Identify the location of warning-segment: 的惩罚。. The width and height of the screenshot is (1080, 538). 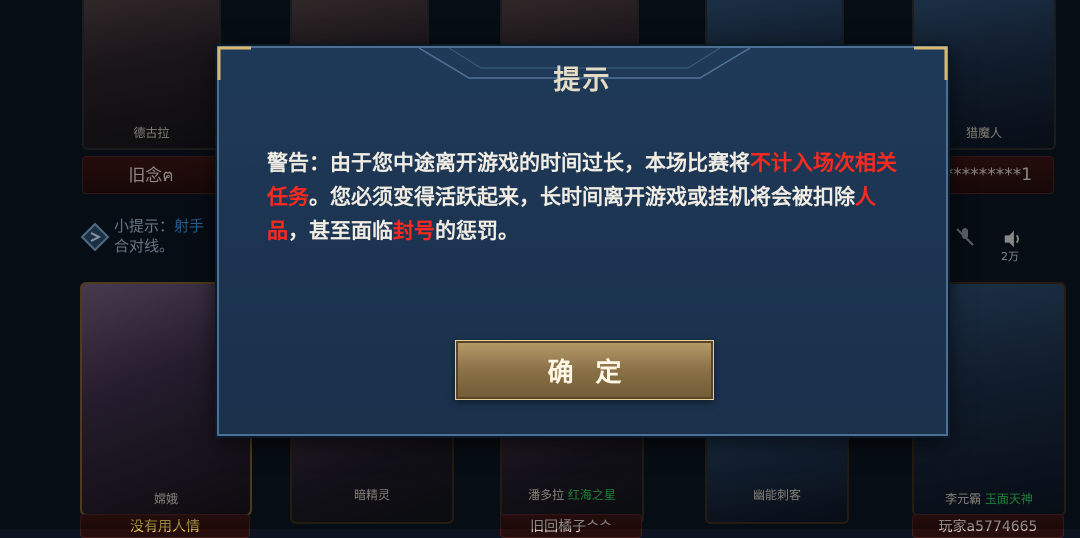
(477, 231).